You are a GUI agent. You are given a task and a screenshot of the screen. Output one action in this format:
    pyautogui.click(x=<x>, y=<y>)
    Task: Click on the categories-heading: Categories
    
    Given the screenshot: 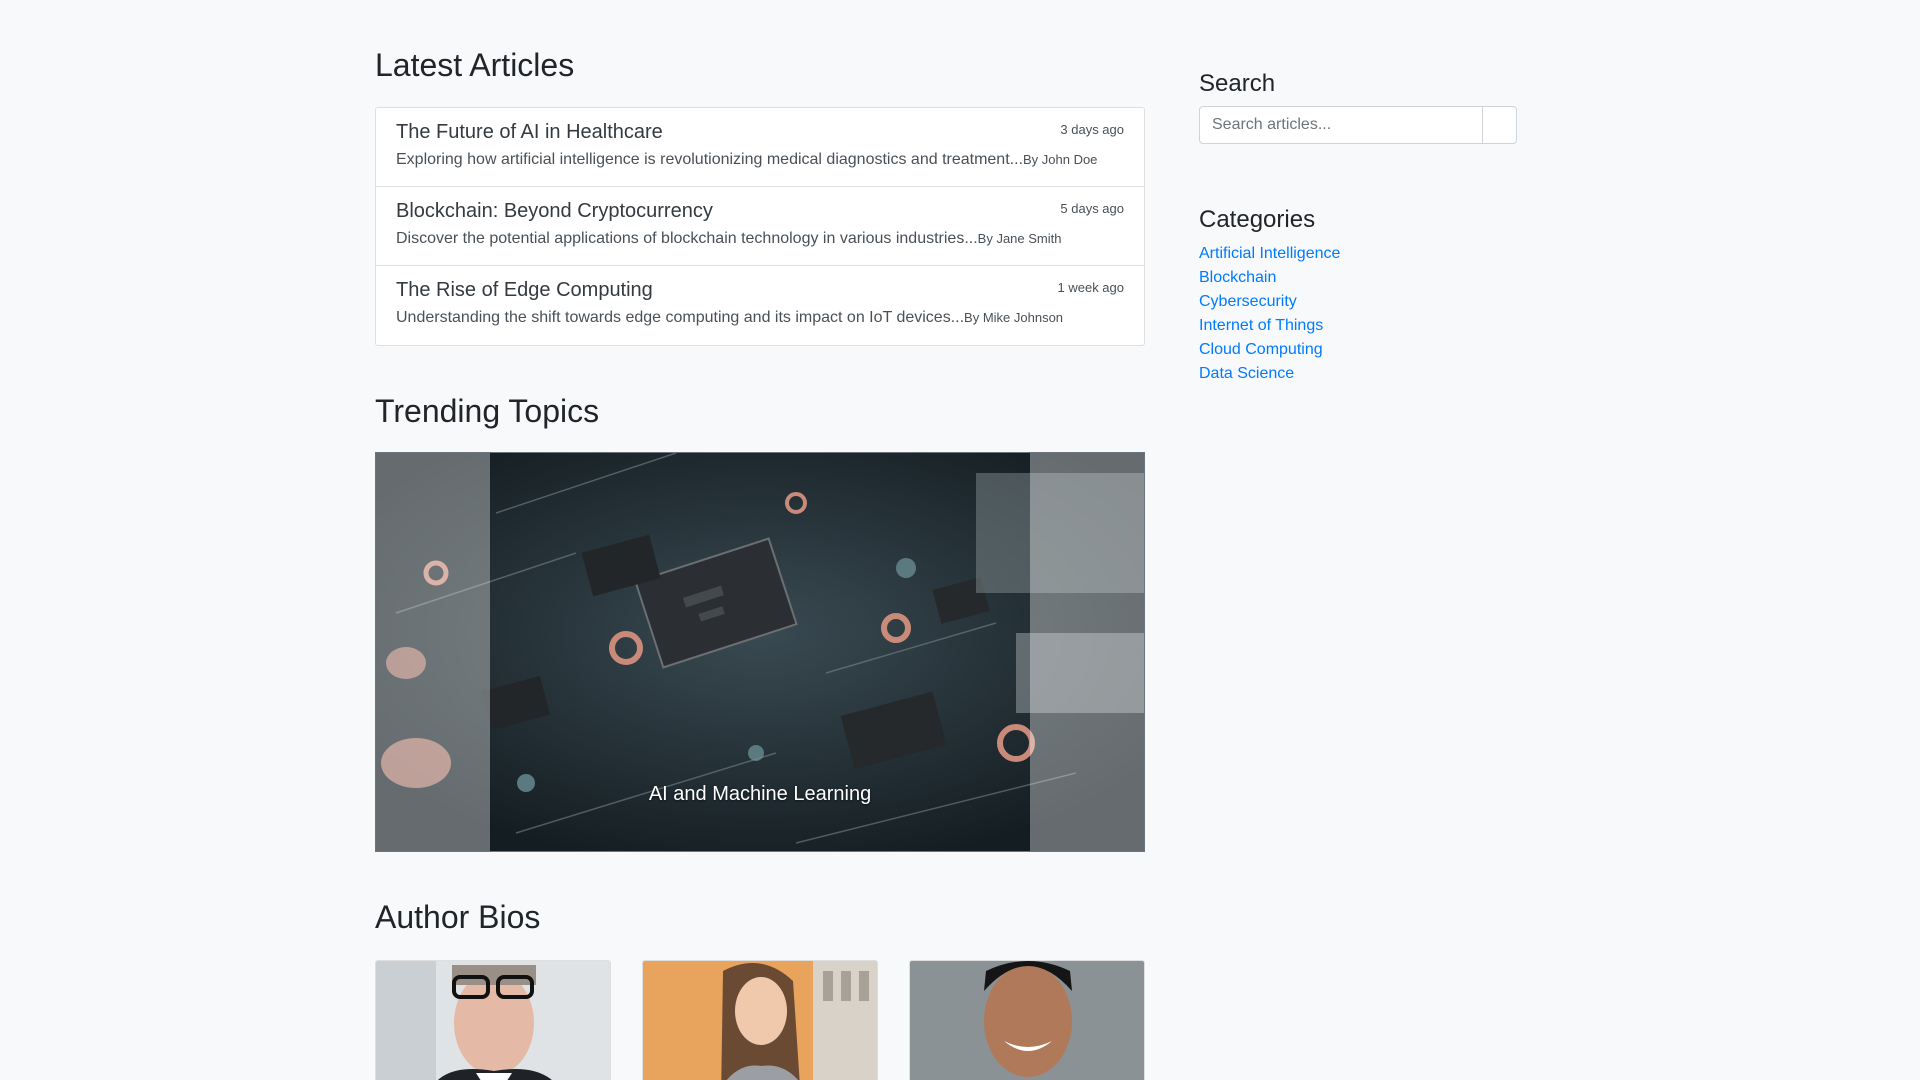 What is the action you would take?
    pyautogui.click(x=1257, y=219)
    